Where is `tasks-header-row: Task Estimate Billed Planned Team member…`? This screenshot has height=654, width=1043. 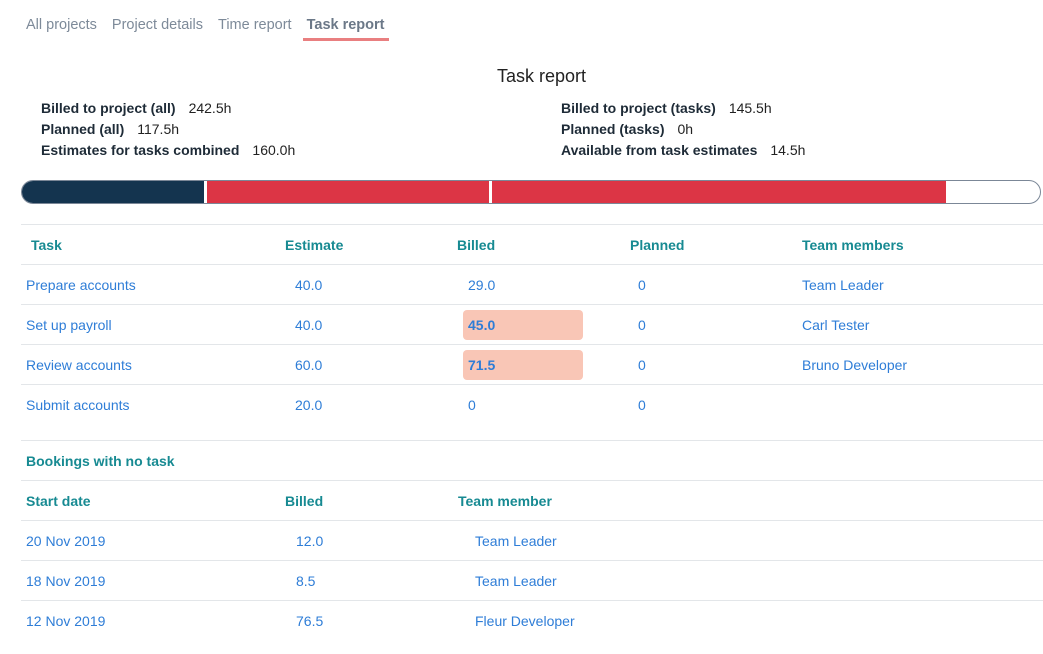 tasks-header-row: Task Estimate Billed Planned Team member… is located at coordinates (532, 244).